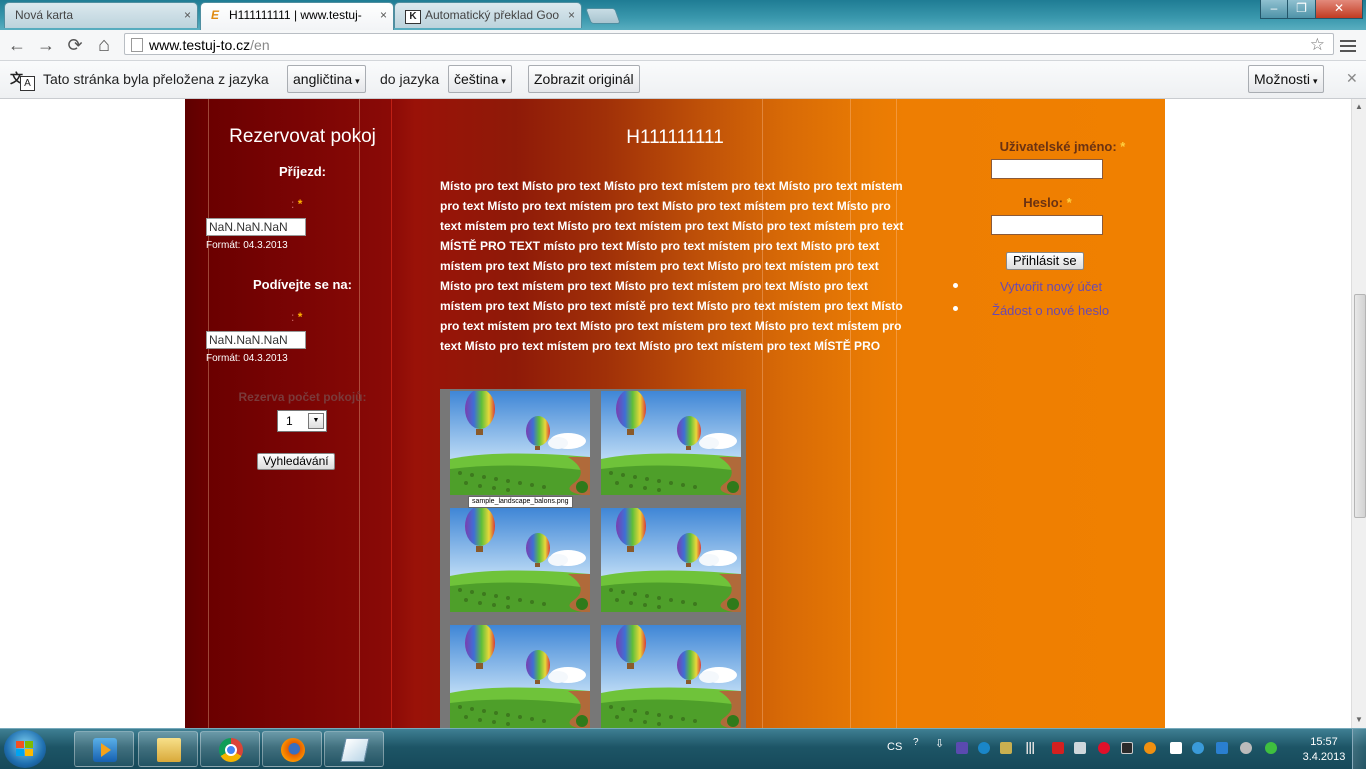 The image size is (1366, 769). Describe the element at coordinates (200, 45) in the screenshot. I see `url-host: www.testuj-to.cz` at that location.